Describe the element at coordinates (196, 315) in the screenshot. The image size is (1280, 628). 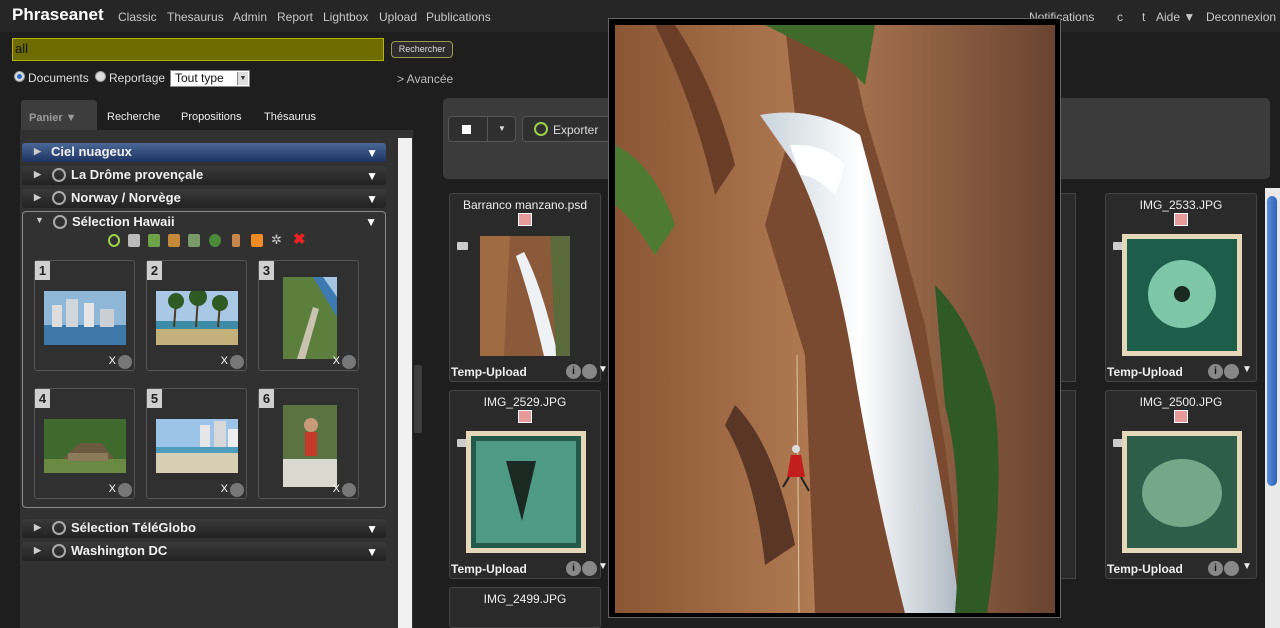
I see `basket-item: 2 X` at that location.